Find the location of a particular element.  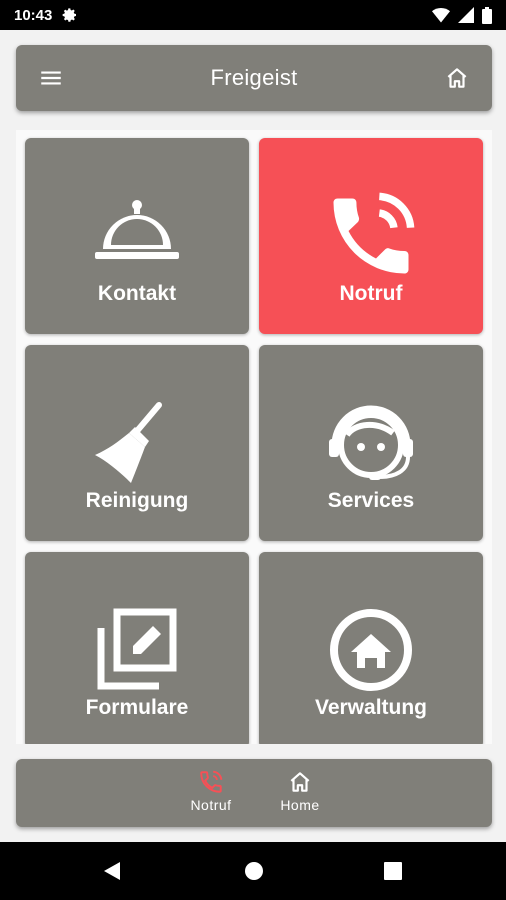

tile-label: Reinigung is located at coordinates (137, 500).